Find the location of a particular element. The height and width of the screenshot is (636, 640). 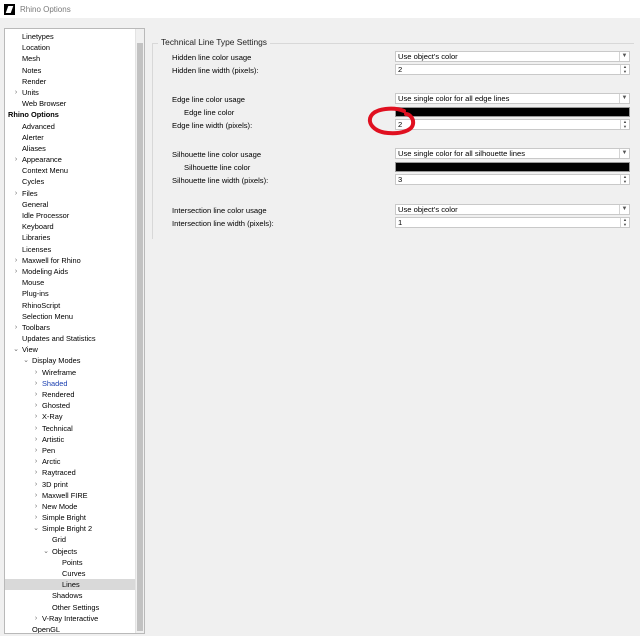

tree-scrollbar is located at coordinates (139, 331).